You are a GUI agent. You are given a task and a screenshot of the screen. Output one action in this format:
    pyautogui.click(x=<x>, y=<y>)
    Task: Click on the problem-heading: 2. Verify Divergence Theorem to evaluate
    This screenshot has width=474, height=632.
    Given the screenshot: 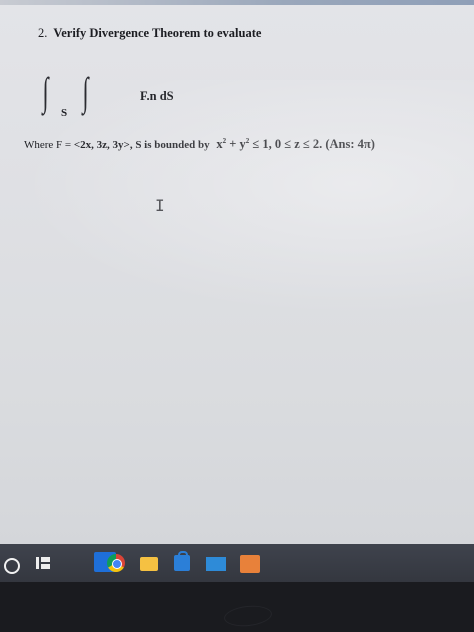 What is the action you would take?
    pyautogui.click(x=149, y=33)
    